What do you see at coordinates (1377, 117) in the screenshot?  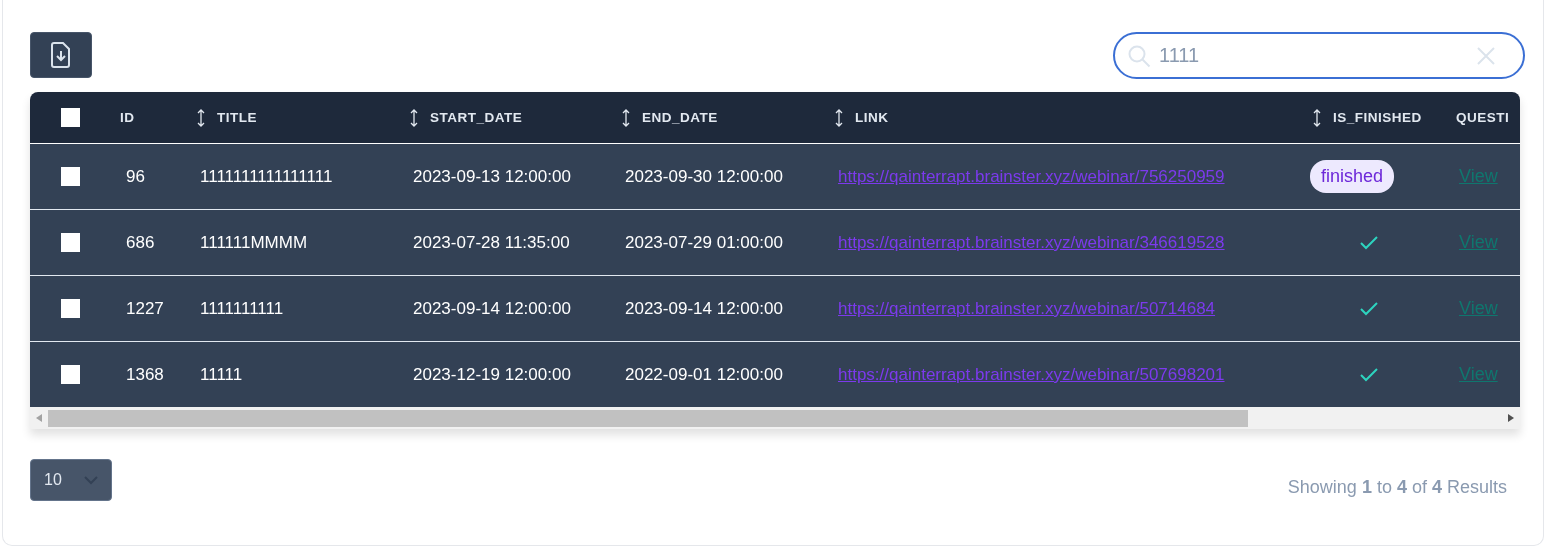 I see `column-header: IS_FINISHED` at bounding box center [1377, 117].